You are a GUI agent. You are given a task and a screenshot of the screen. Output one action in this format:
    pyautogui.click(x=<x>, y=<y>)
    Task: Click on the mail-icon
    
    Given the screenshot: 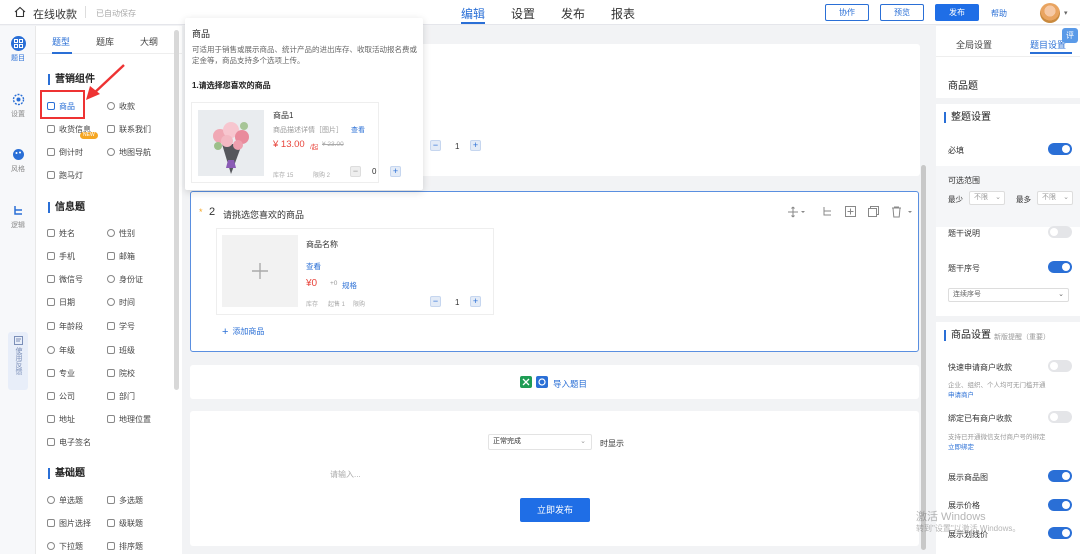 What is the action you would take?
    pyautogui.click(x=111, y=256)
    